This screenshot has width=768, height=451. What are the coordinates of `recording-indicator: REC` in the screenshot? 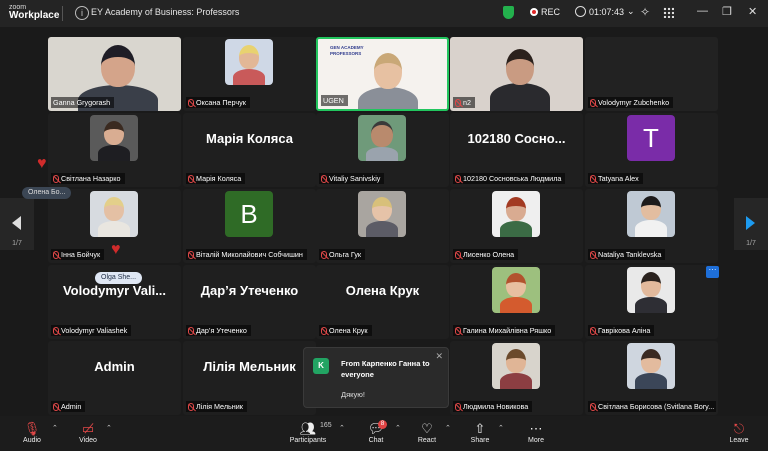 It's located at (545, 12).